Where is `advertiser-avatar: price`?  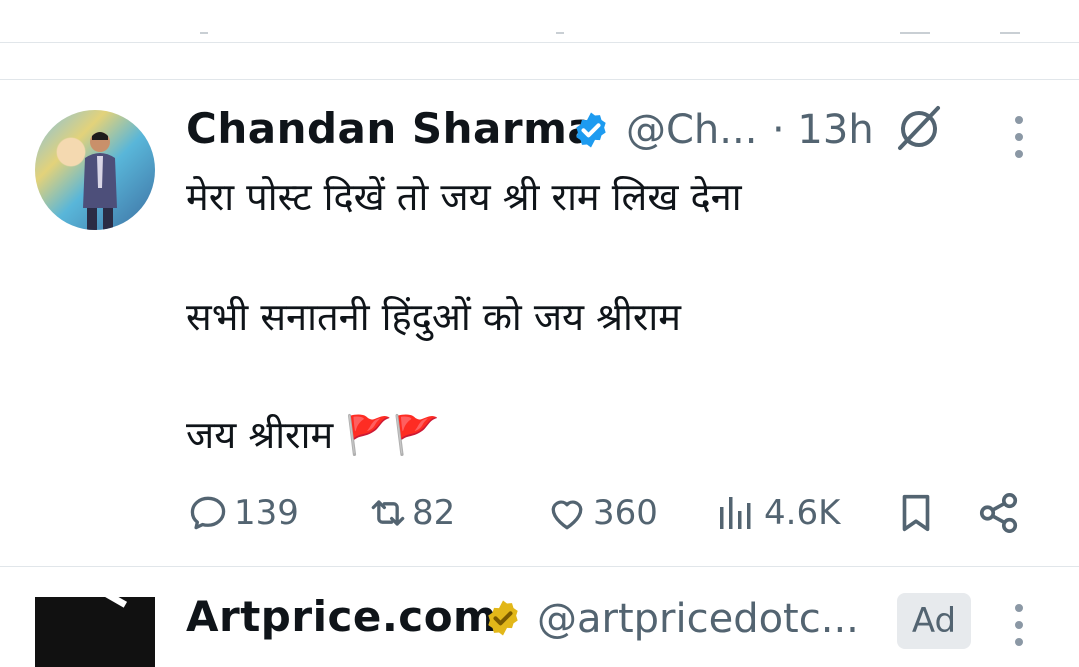
advertiser-avatar: price is located at coordinates (95, 632).